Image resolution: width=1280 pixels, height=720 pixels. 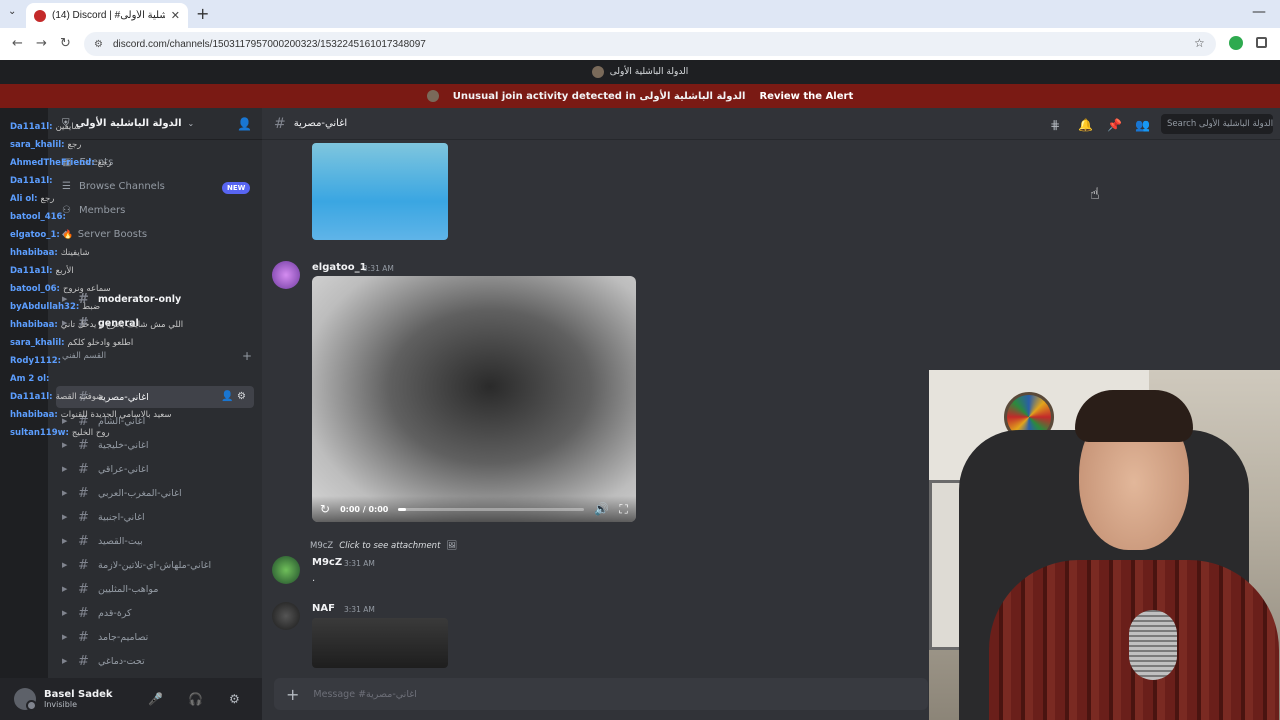 I want to click on extensions-puzzle-icon, so click(x=1261, y=42).